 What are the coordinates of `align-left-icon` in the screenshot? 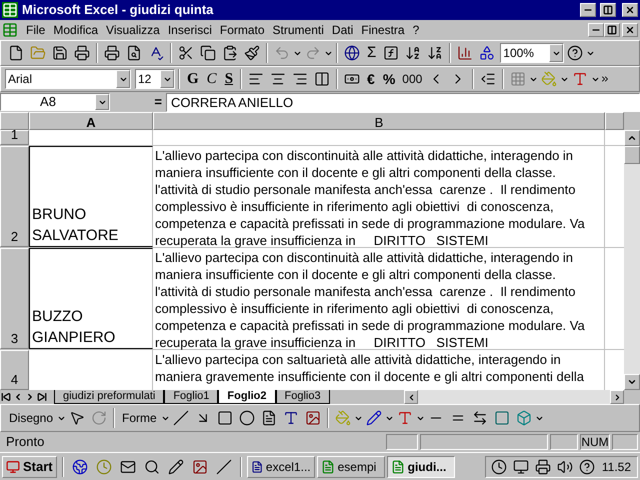 It's located at (256, 79).